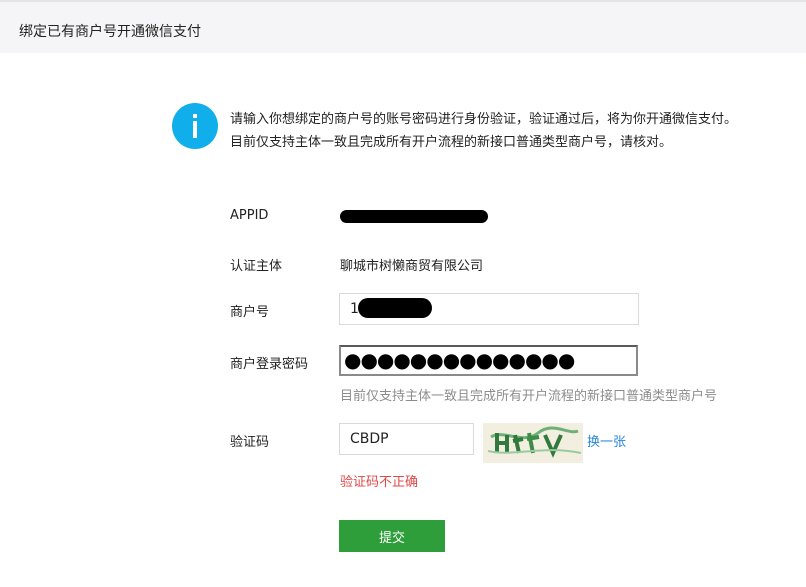 This screenshot has height=587, width=806. What do you see at coordinates (406, 439) in the screenshot?
I see `captcha-input: CBDP` at bounding box center [406, 439].